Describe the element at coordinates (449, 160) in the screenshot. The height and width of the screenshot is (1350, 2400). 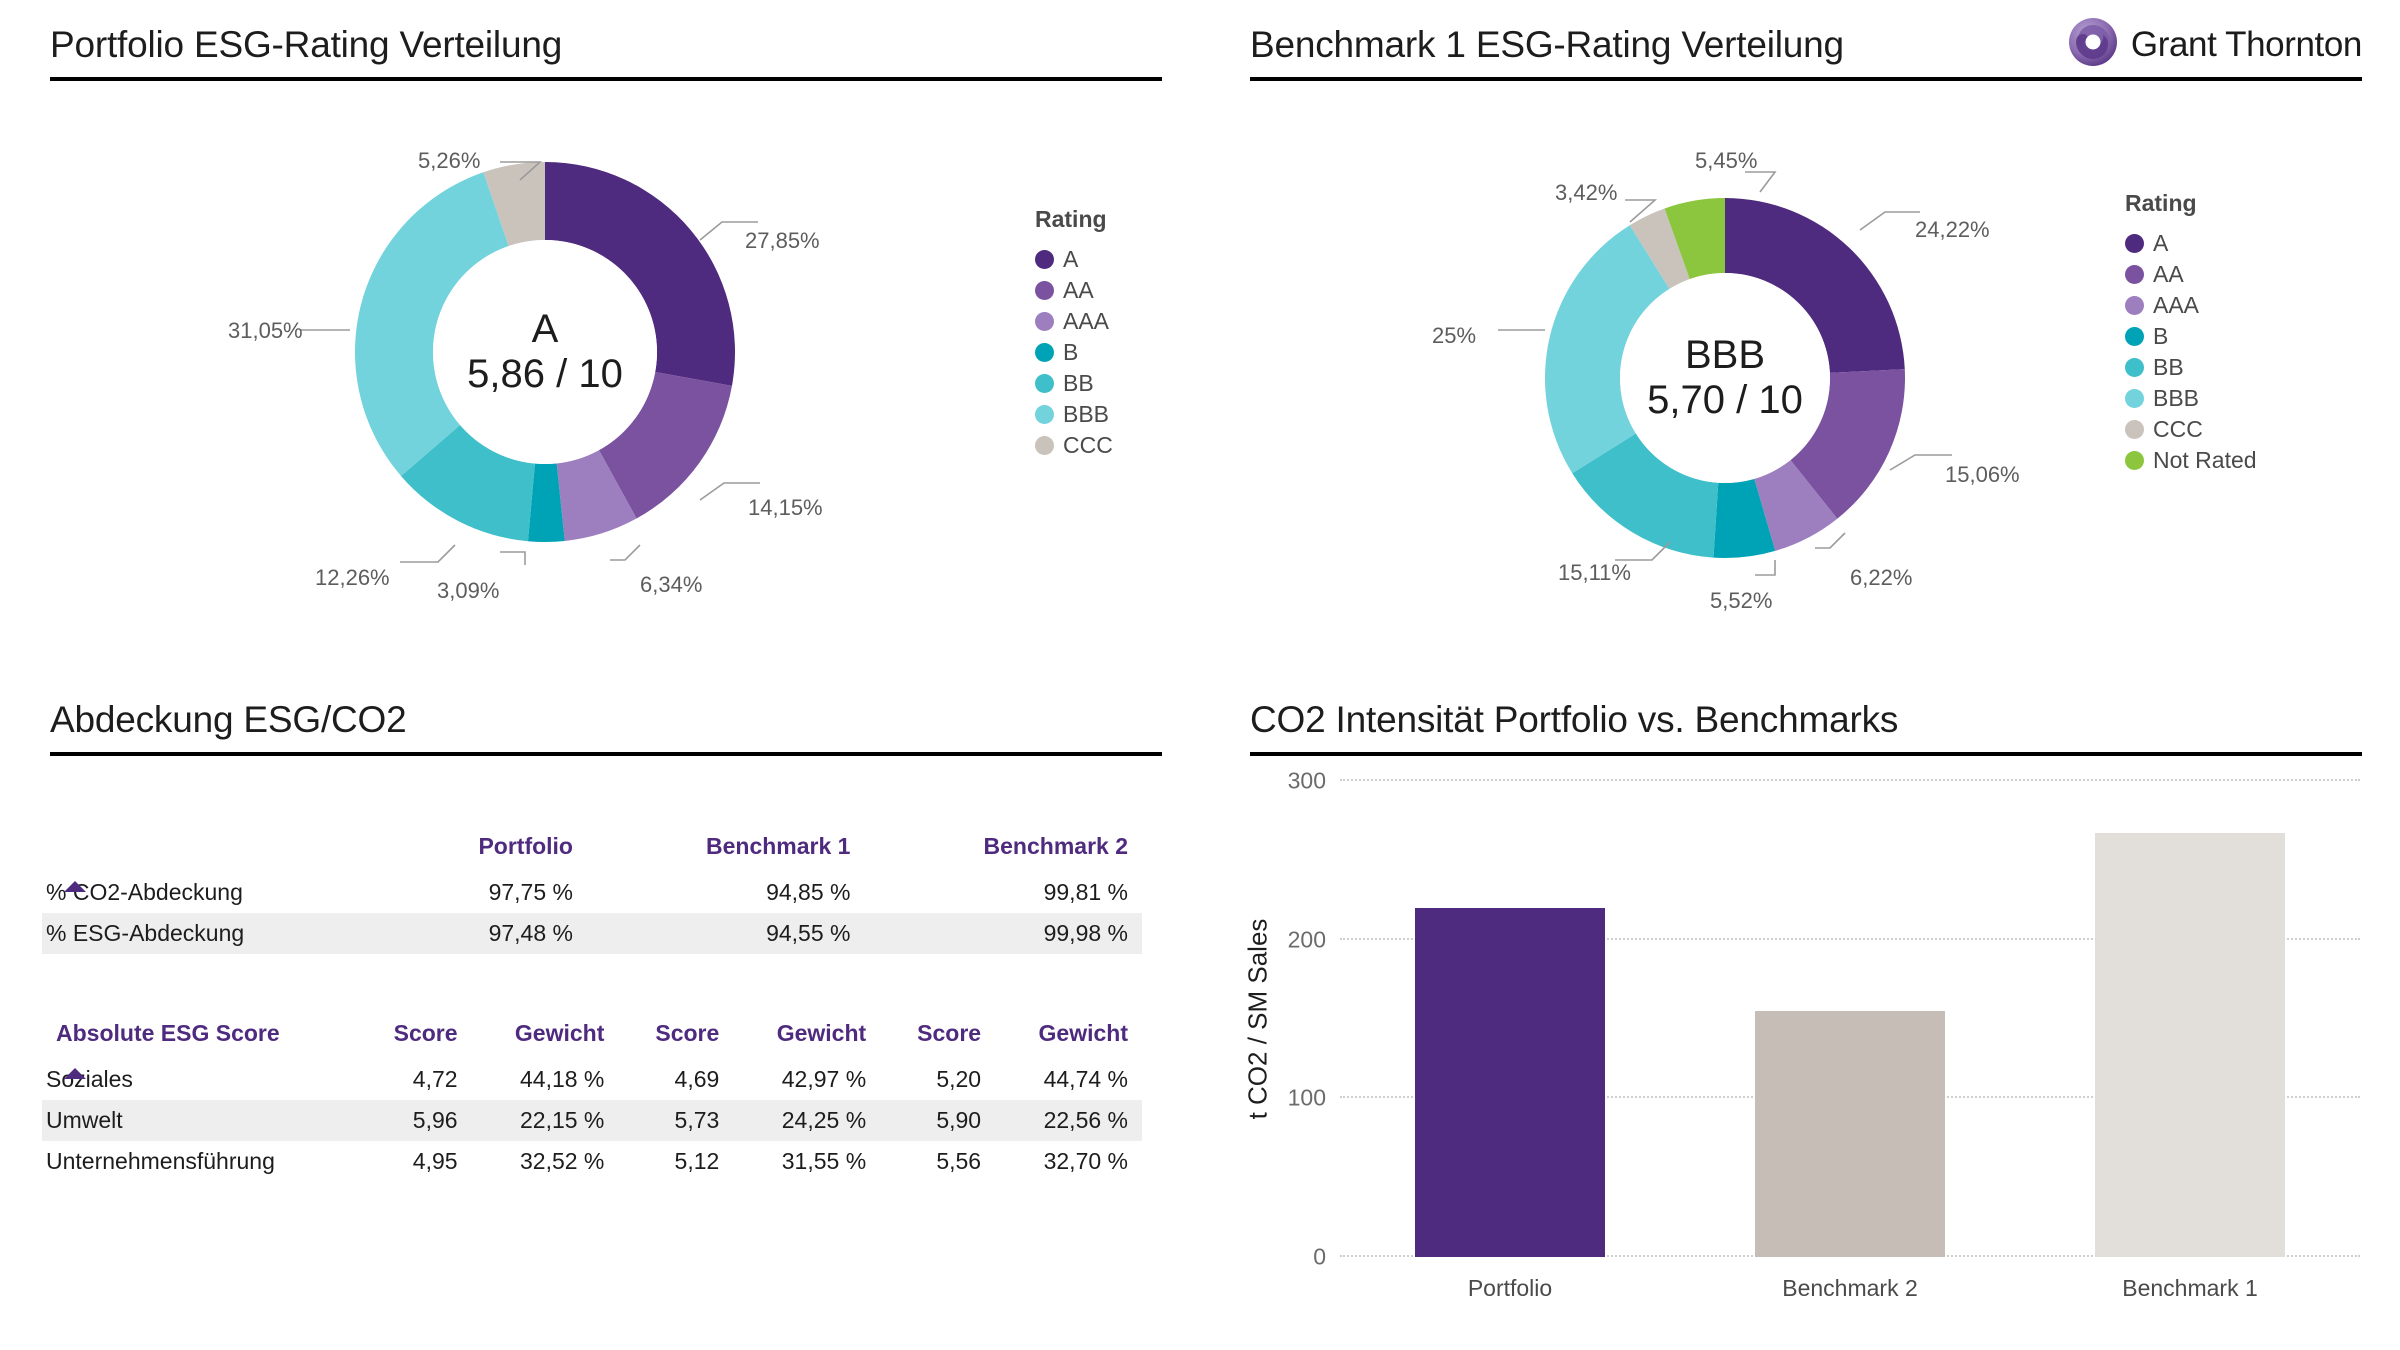
I see `slice-percent-label: 5,26%` at that location.